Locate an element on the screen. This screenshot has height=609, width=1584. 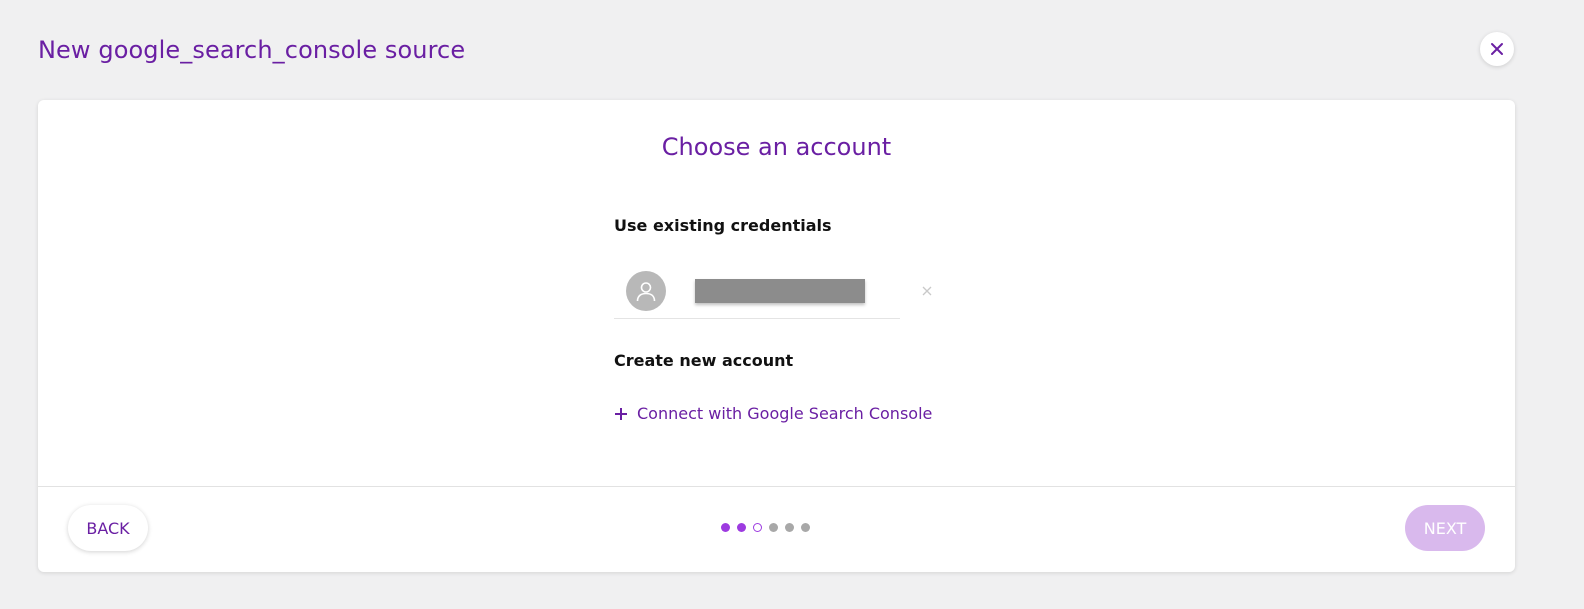
connect-google-search-console-link: Connect with Google Search Console is located at coordinates (773, 413).